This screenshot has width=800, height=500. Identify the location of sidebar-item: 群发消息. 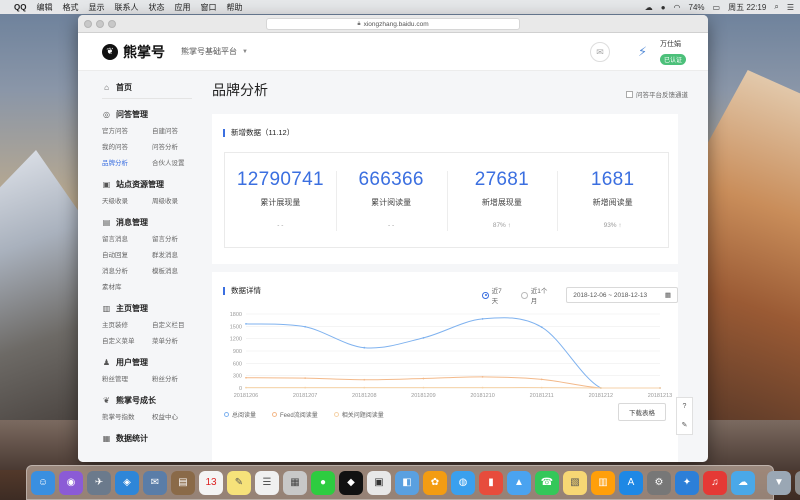
(176, 254).